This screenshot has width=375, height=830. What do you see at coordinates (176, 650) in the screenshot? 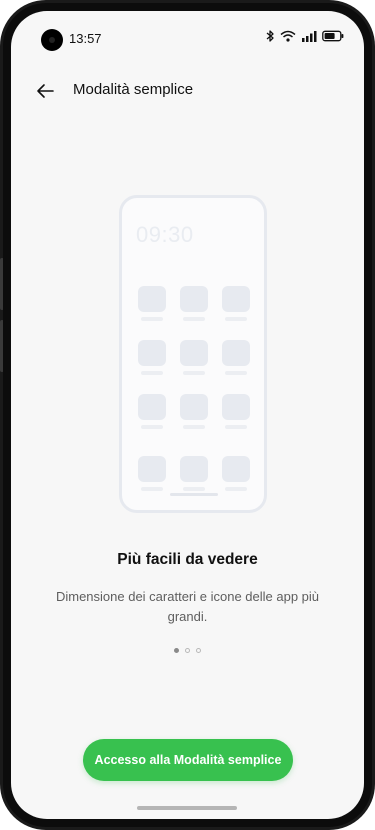
I see `page-dot-active` at bounding box center [176, 650].